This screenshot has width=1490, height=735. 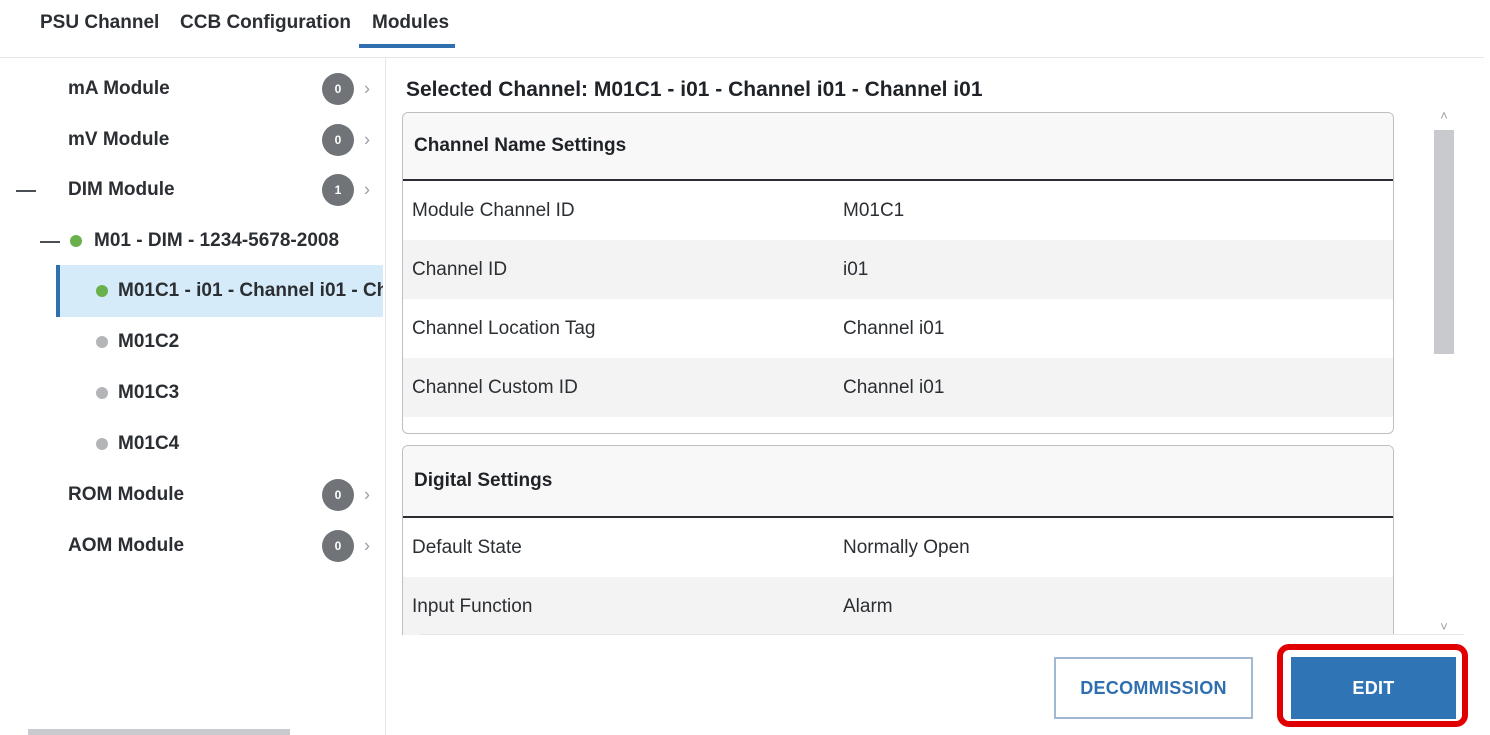 I want to click on tab-modules: Modules, so click(x=410, y=23).